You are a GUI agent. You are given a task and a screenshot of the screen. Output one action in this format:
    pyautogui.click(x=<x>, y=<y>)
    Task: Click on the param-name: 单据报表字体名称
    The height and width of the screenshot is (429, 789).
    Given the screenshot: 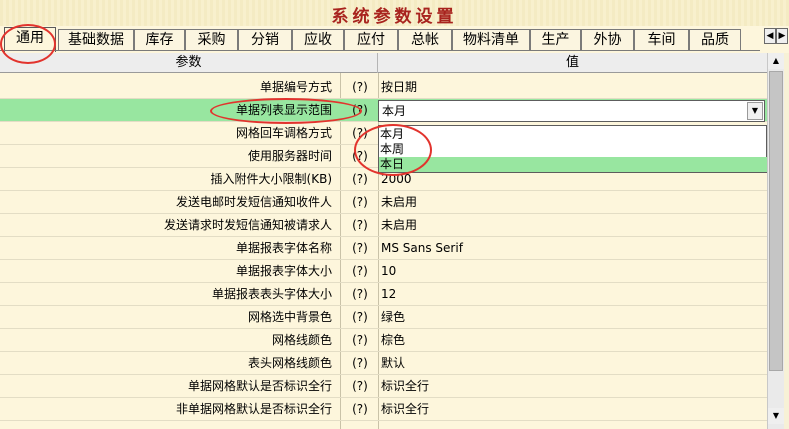 What is the action you would take?
    pyautogui.click(x=283, y=248)
    